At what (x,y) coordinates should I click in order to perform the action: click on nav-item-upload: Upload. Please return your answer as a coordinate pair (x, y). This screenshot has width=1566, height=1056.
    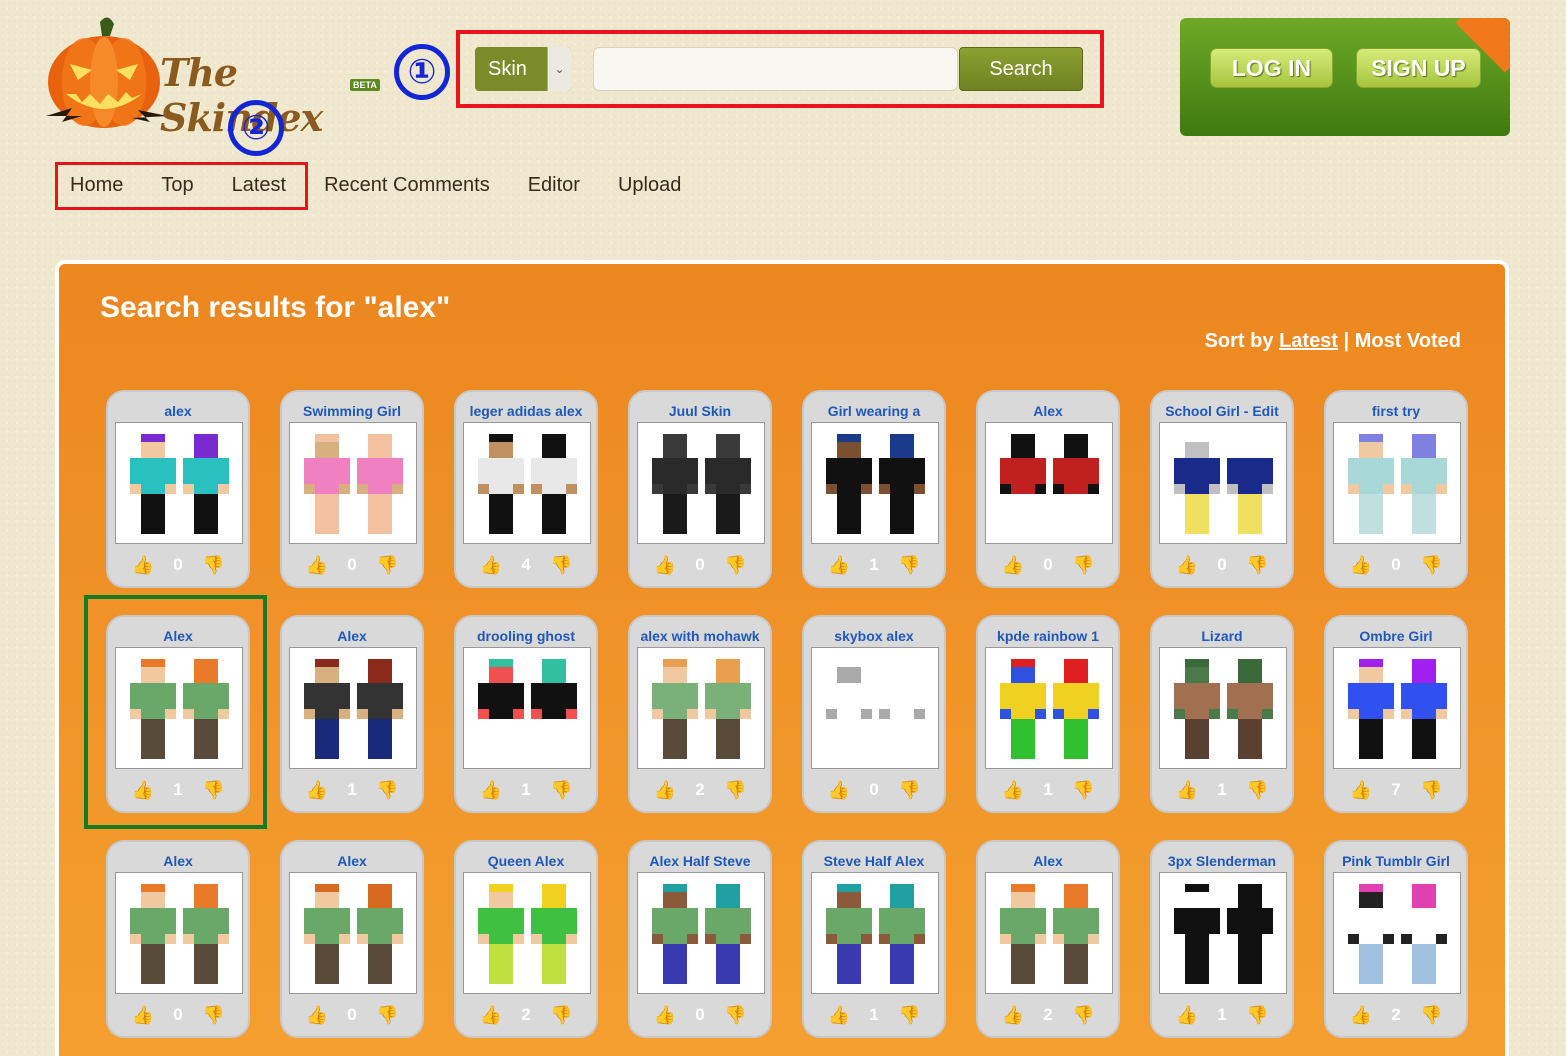
    Looking at the image, I should click on (649, 185).